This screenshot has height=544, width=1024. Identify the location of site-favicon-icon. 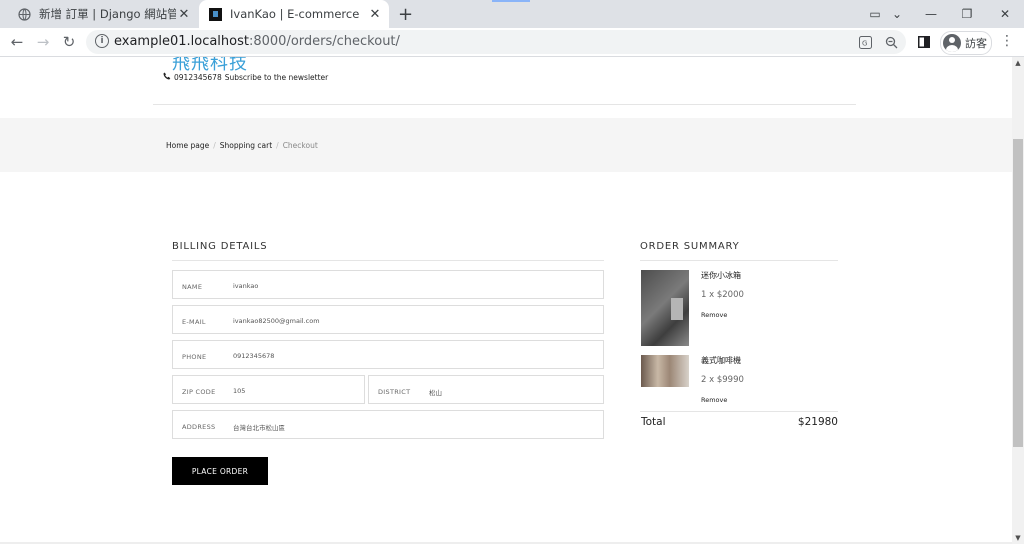
(215, 14).